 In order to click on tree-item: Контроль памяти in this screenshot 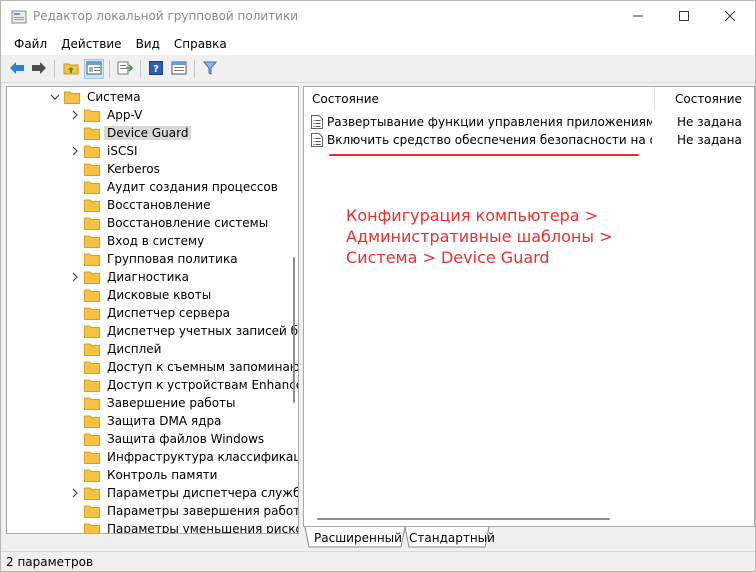, I will do `click(152, 475)`.